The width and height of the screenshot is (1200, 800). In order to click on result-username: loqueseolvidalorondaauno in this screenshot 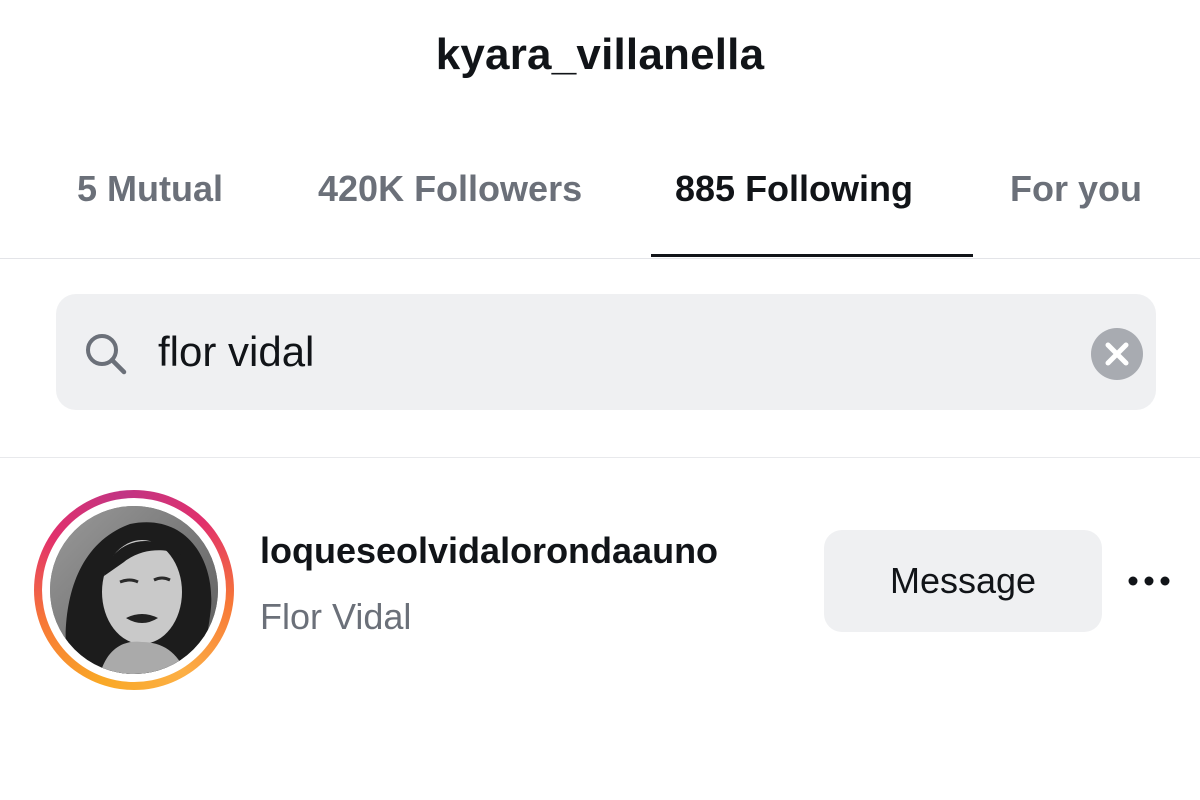, I will do `click(489, 551)`.